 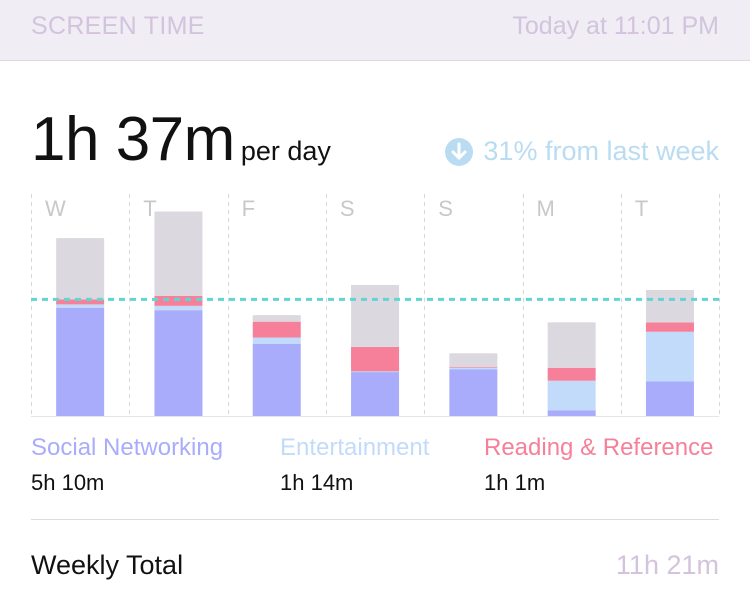 I want to click on legend-entertainment: Entertainment 1h 14m, so click(x=354, y=465).